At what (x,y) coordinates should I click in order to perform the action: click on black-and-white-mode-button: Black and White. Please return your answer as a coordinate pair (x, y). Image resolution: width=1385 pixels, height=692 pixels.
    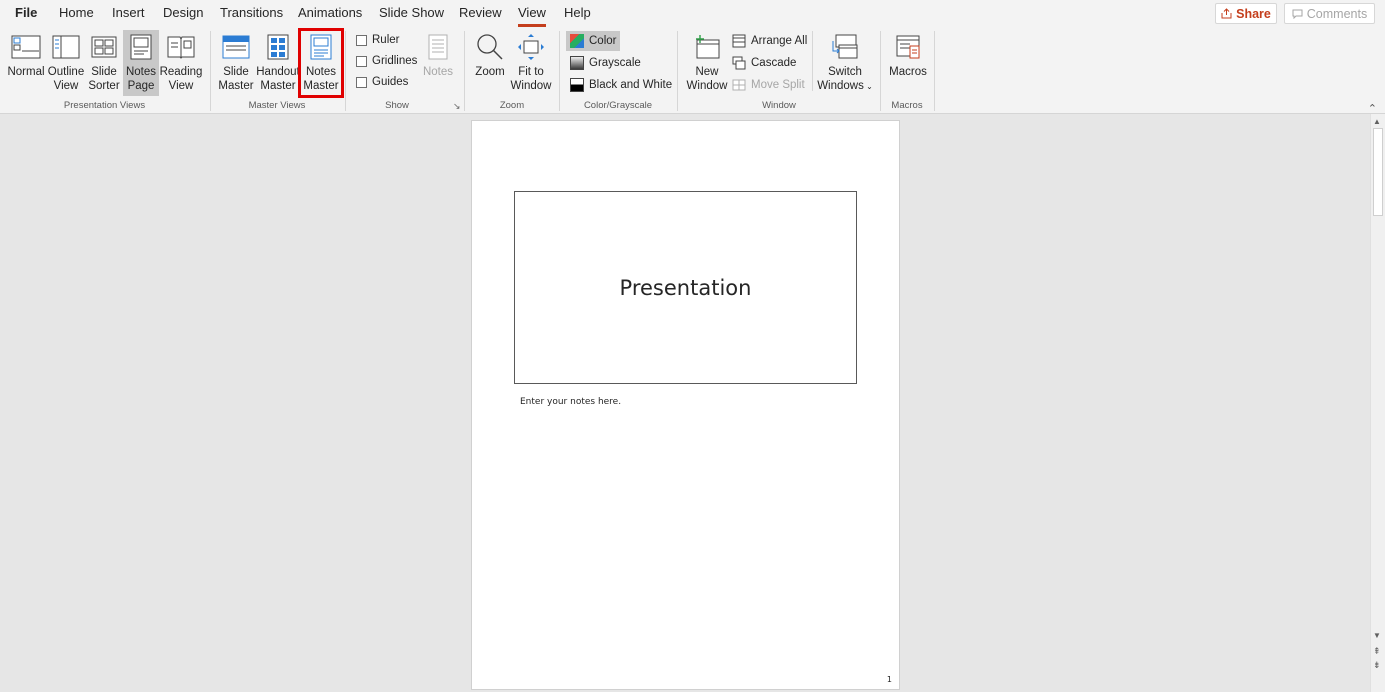
    Looking at the image, I should click on (621, 85).